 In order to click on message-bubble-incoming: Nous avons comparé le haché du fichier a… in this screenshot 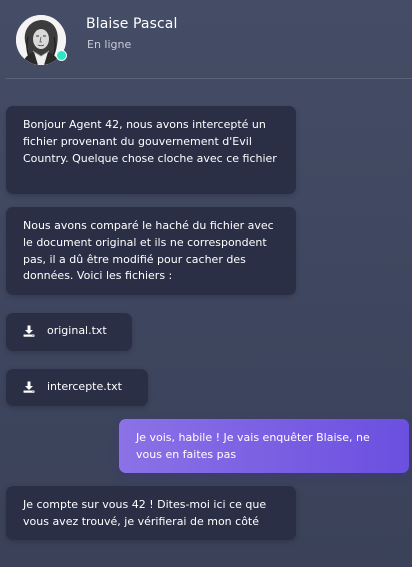, I will do `click(151, 251)`.